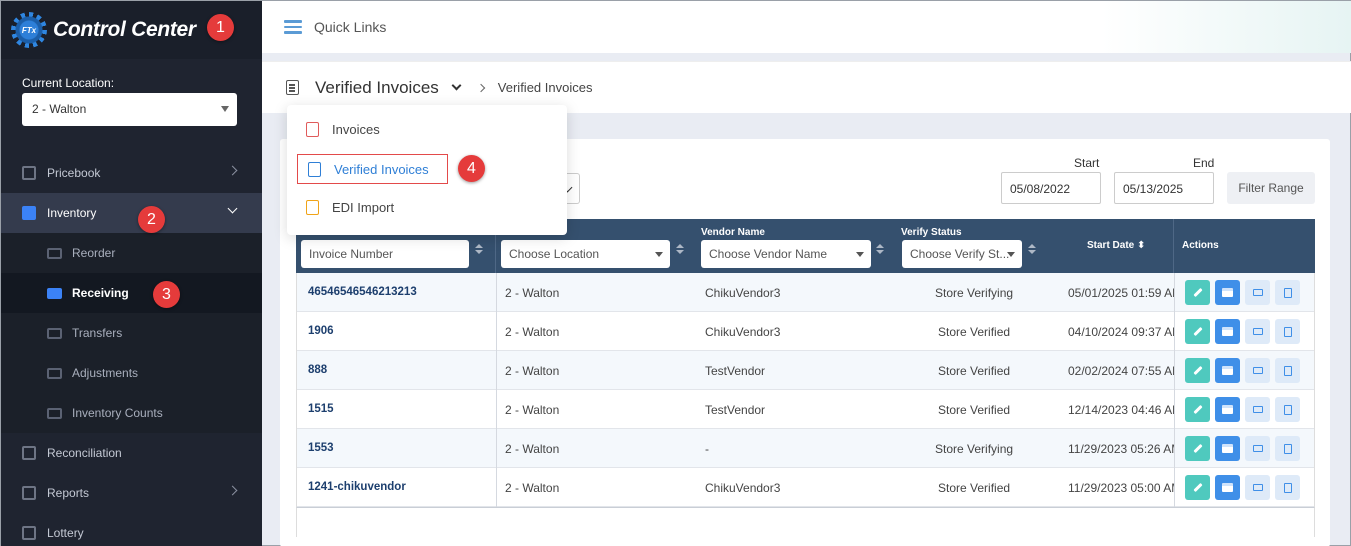 This screenshot has width=1351, height=546. What do you see at coordinates (131, 493) in the screenshot?
I see `sidebar-item-reports: Reports` at bounding box center [131, 493].